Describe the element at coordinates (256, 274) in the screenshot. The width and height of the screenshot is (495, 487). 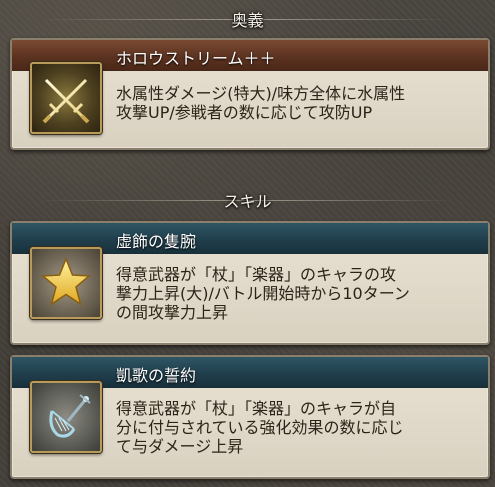
I see `skill-desc-line: 得意武器が「杖」「楽器」のキャラの攻` at that location.